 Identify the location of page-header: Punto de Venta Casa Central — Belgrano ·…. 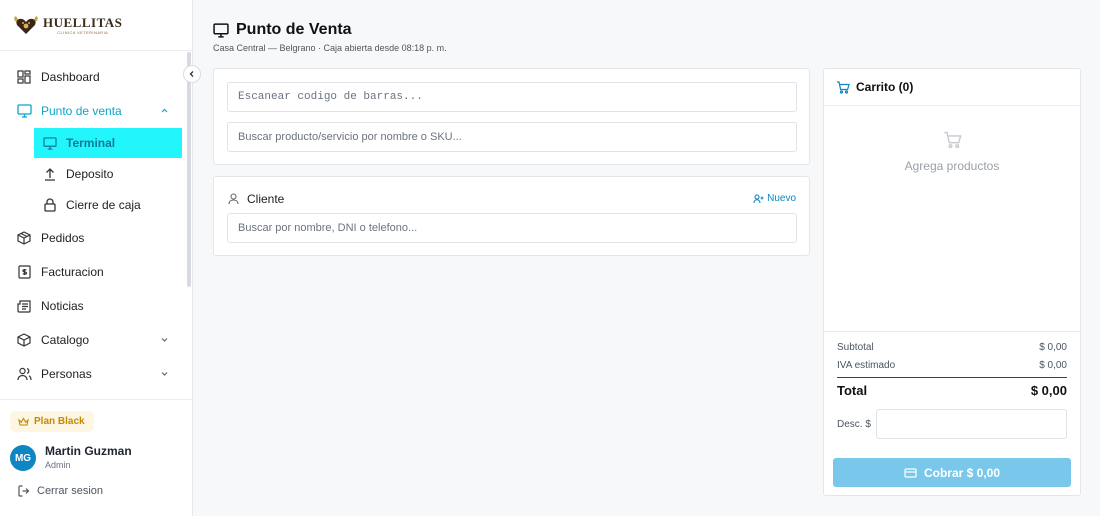
(330, 37).